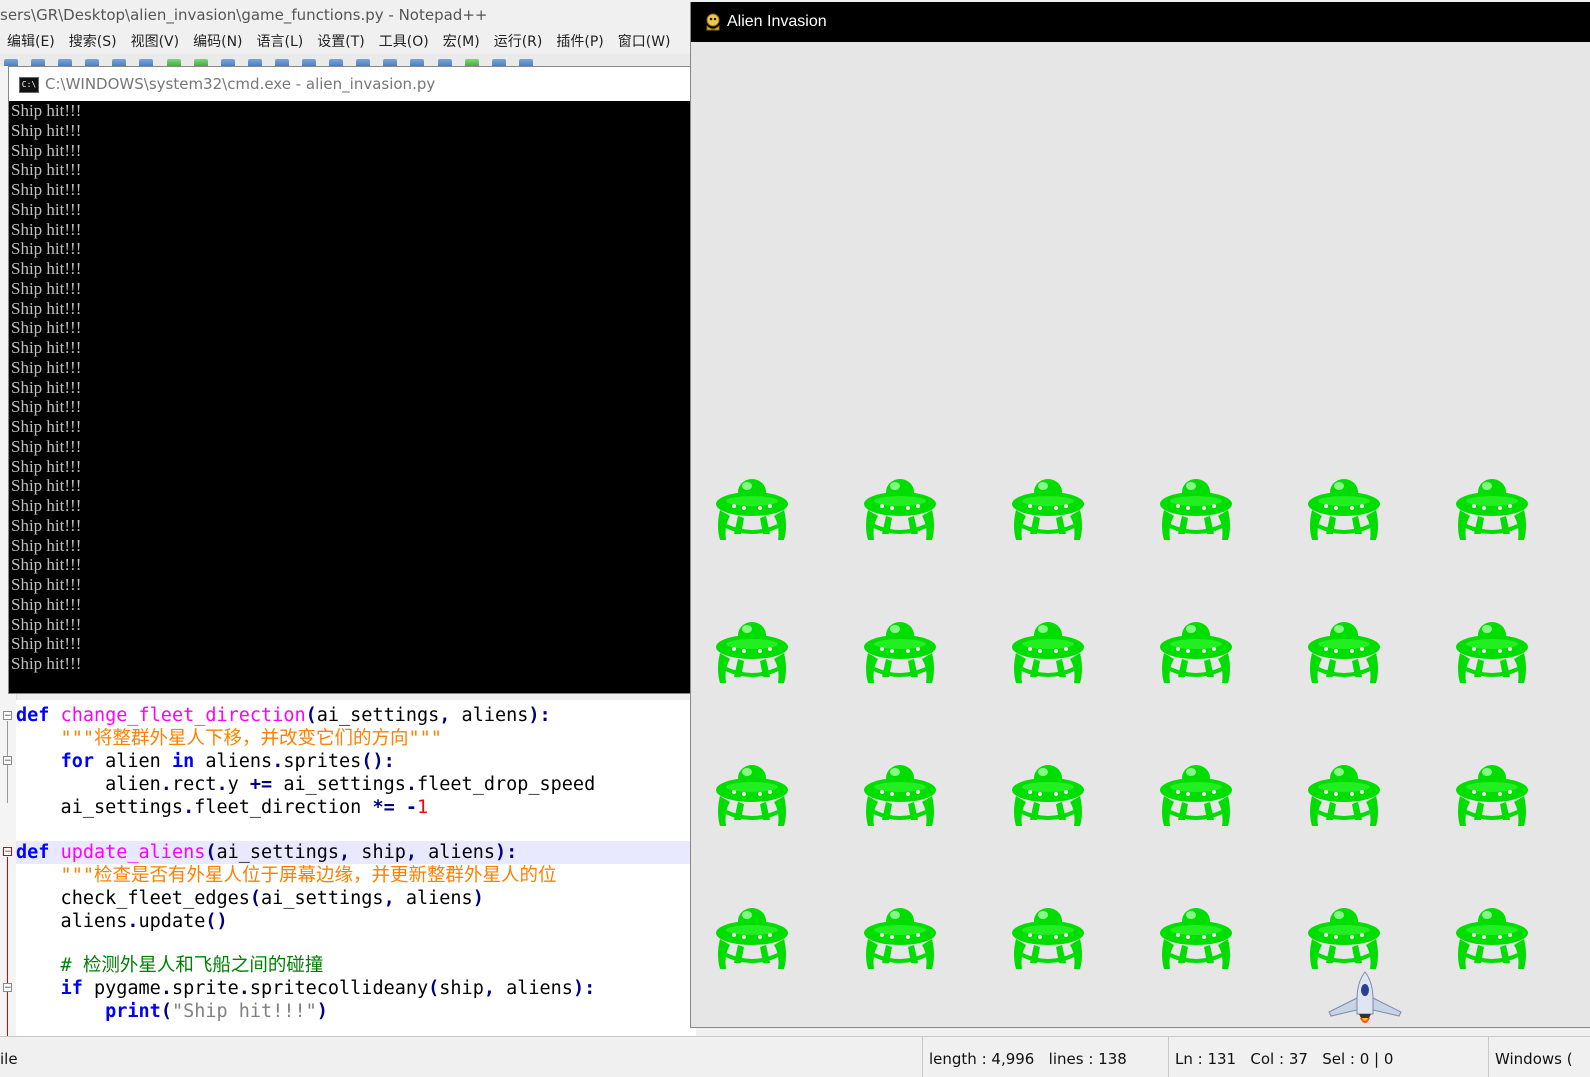 Image resolution: width=1590 pixels, height=1077 pixels. Describe the element at coordinates (713, 22) in the screenshot. I see `pygame-snake-icon` at that location.